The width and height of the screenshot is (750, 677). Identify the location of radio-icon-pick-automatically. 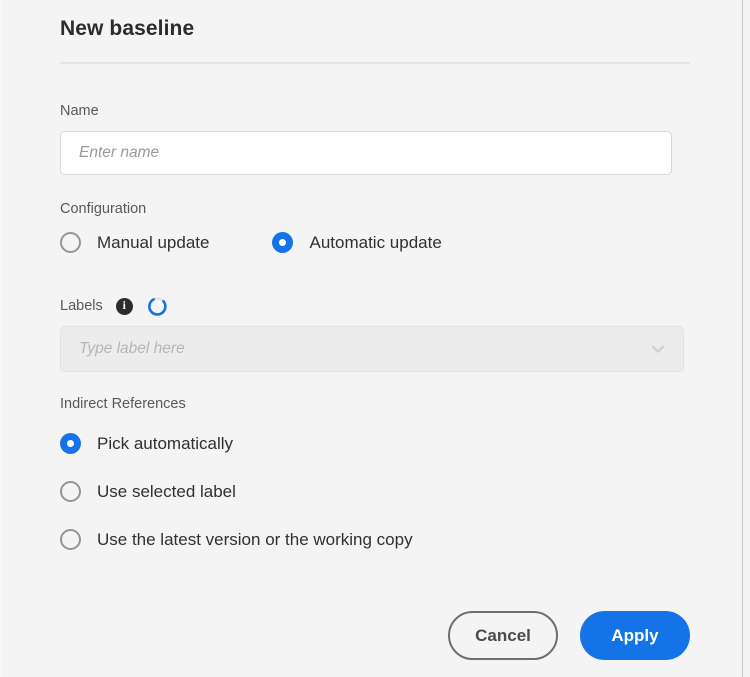
(70, 443).